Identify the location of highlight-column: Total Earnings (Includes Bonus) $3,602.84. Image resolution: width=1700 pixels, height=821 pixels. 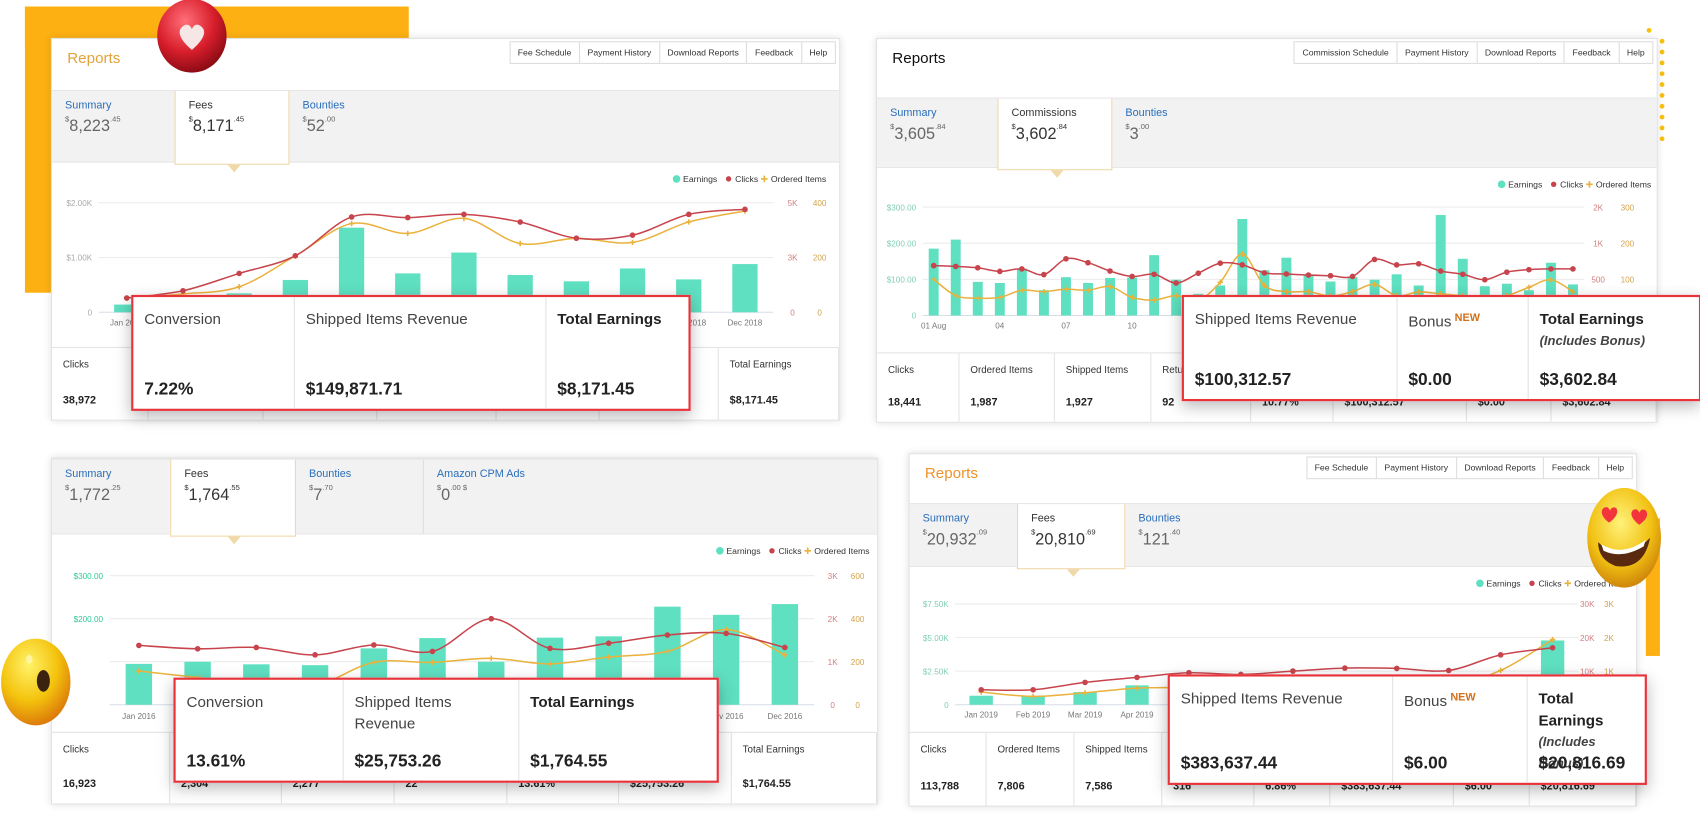
(1614, 348).